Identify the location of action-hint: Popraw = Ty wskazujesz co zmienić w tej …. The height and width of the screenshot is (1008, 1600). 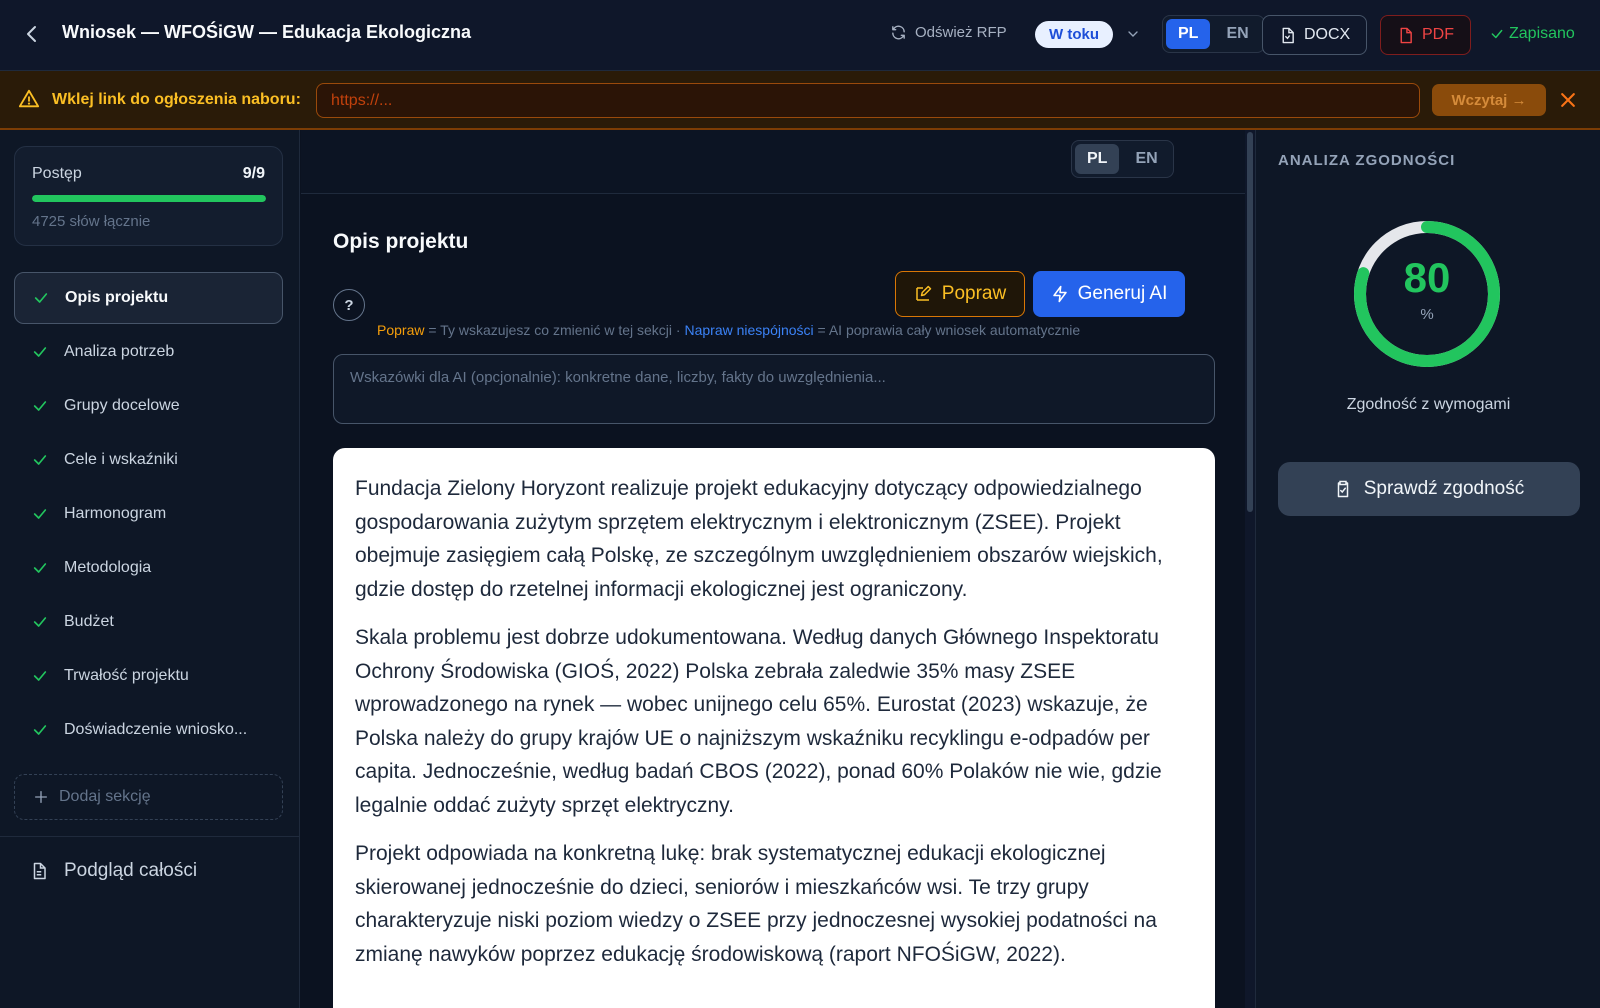
(728, 330).